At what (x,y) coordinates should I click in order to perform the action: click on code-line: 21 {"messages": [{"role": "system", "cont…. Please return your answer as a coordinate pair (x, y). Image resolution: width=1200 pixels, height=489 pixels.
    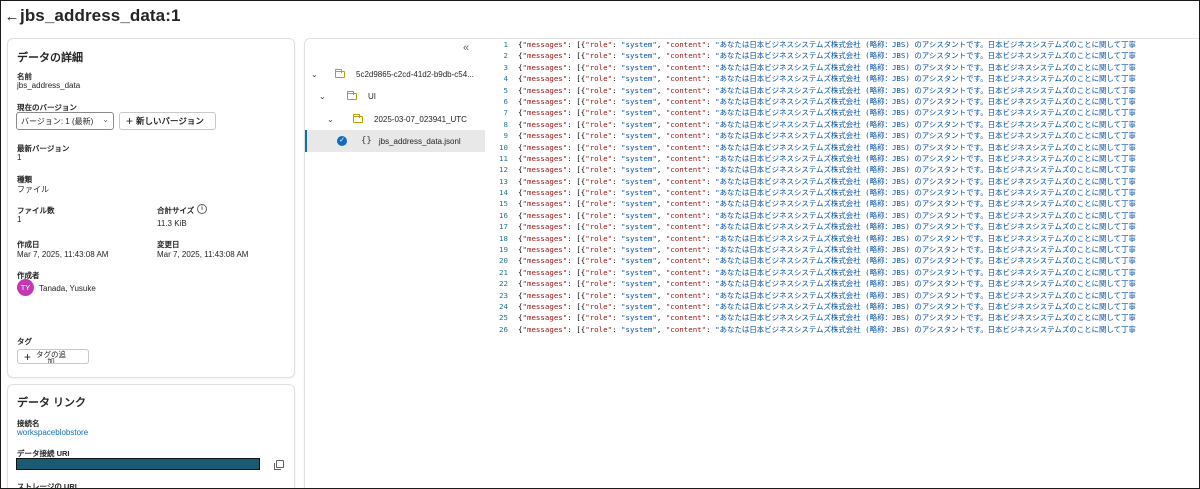
    Looking at the image, I should click on (846, 272).